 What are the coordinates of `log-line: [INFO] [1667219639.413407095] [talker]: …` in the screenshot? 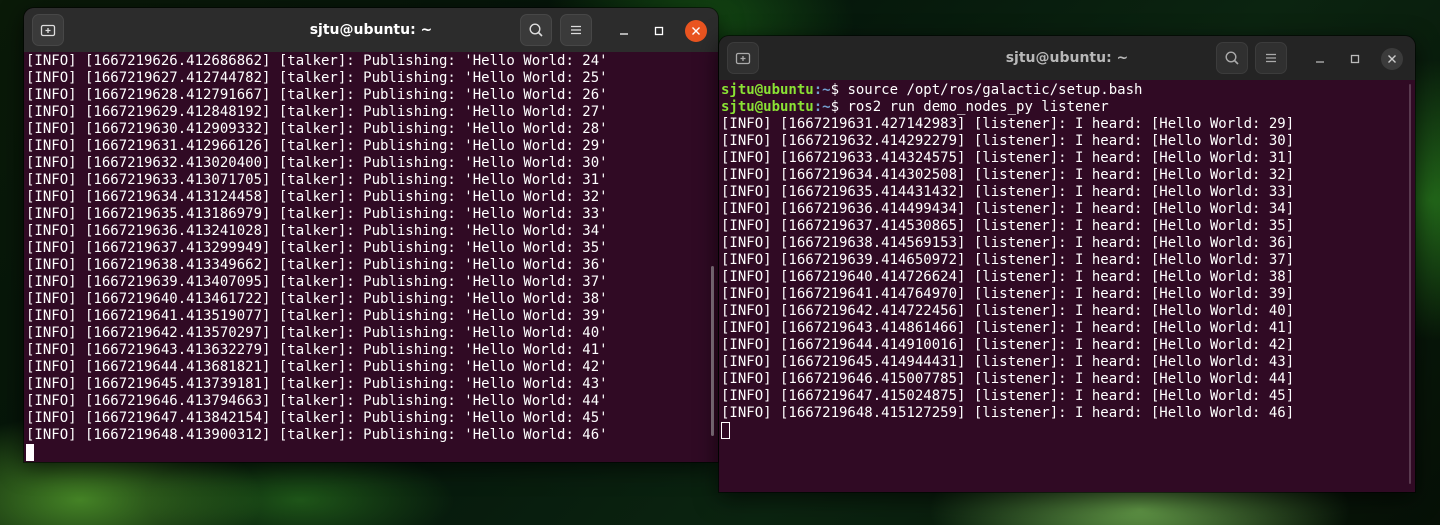 It's located at (317, 282).